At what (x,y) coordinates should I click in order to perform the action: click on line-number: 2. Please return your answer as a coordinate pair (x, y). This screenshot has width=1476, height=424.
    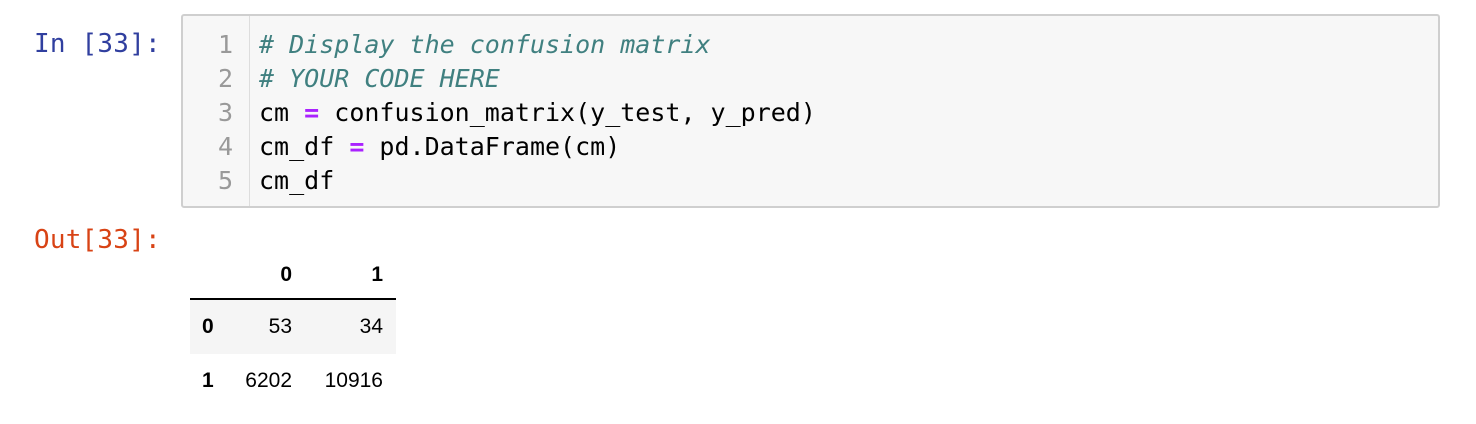
    Looking at the image, I should click on (225, 78).